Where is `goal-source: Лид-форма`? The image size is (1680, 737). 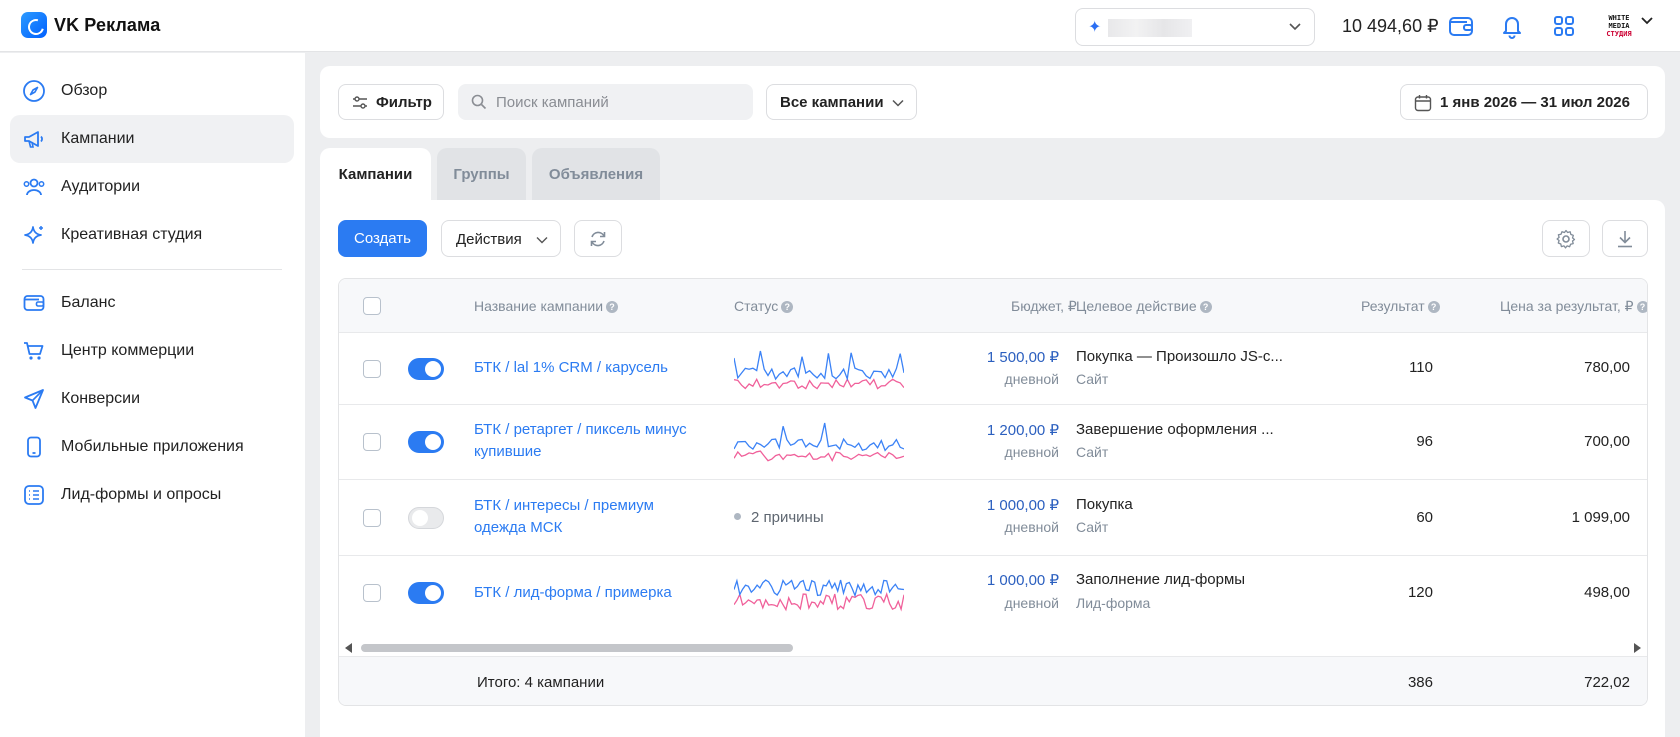 goal-source: Лид-форма is located at coordinates (1113, 603).